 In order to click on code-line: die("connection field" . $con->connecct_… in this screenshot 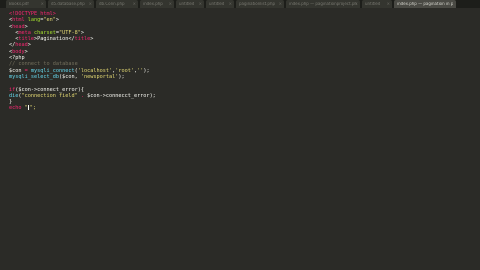, I will do `click(82, 96)`.